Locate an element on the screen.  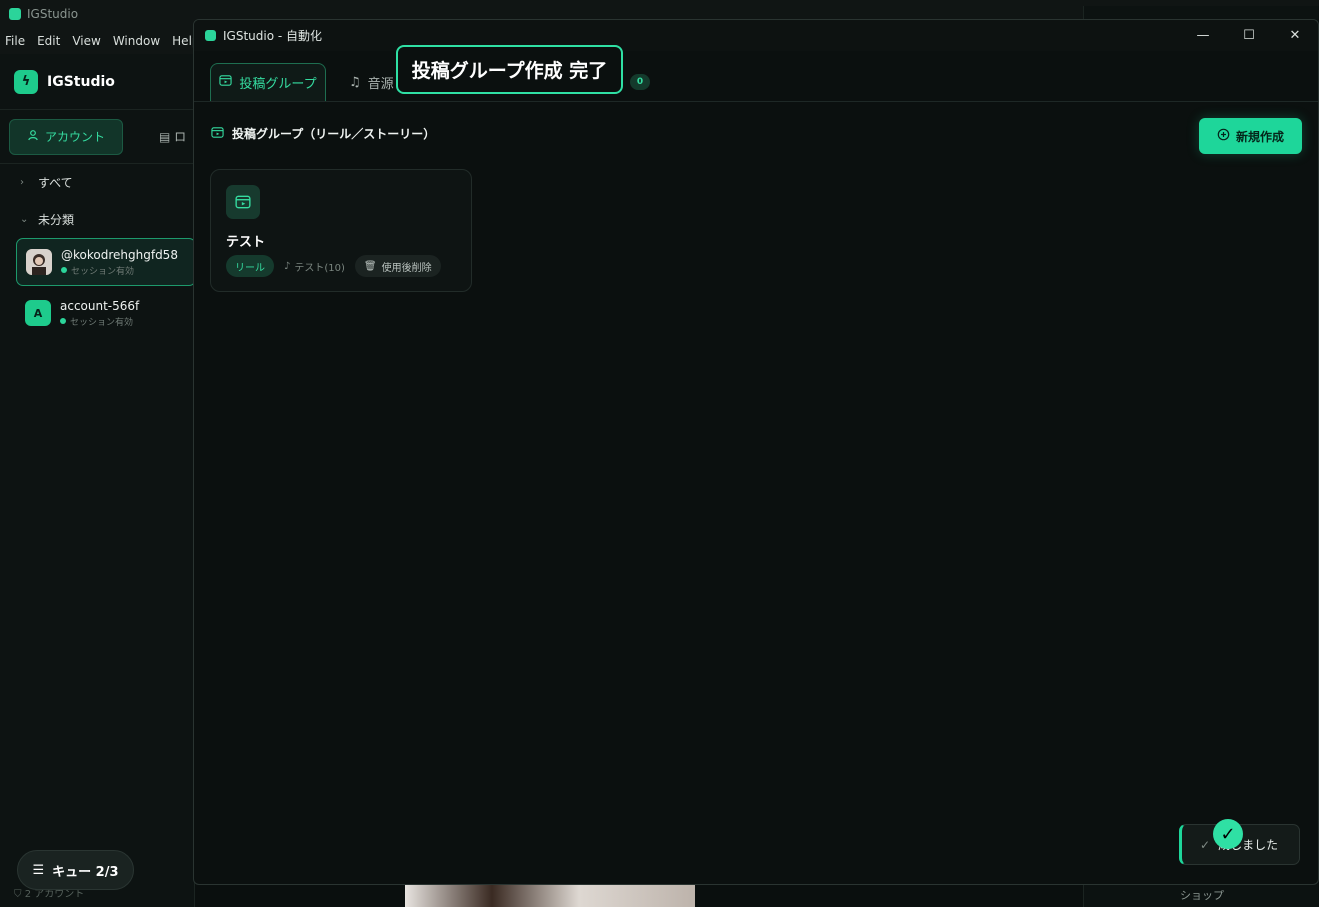
account-count-label: 2 アカウント is located at coordinates (54, 894).